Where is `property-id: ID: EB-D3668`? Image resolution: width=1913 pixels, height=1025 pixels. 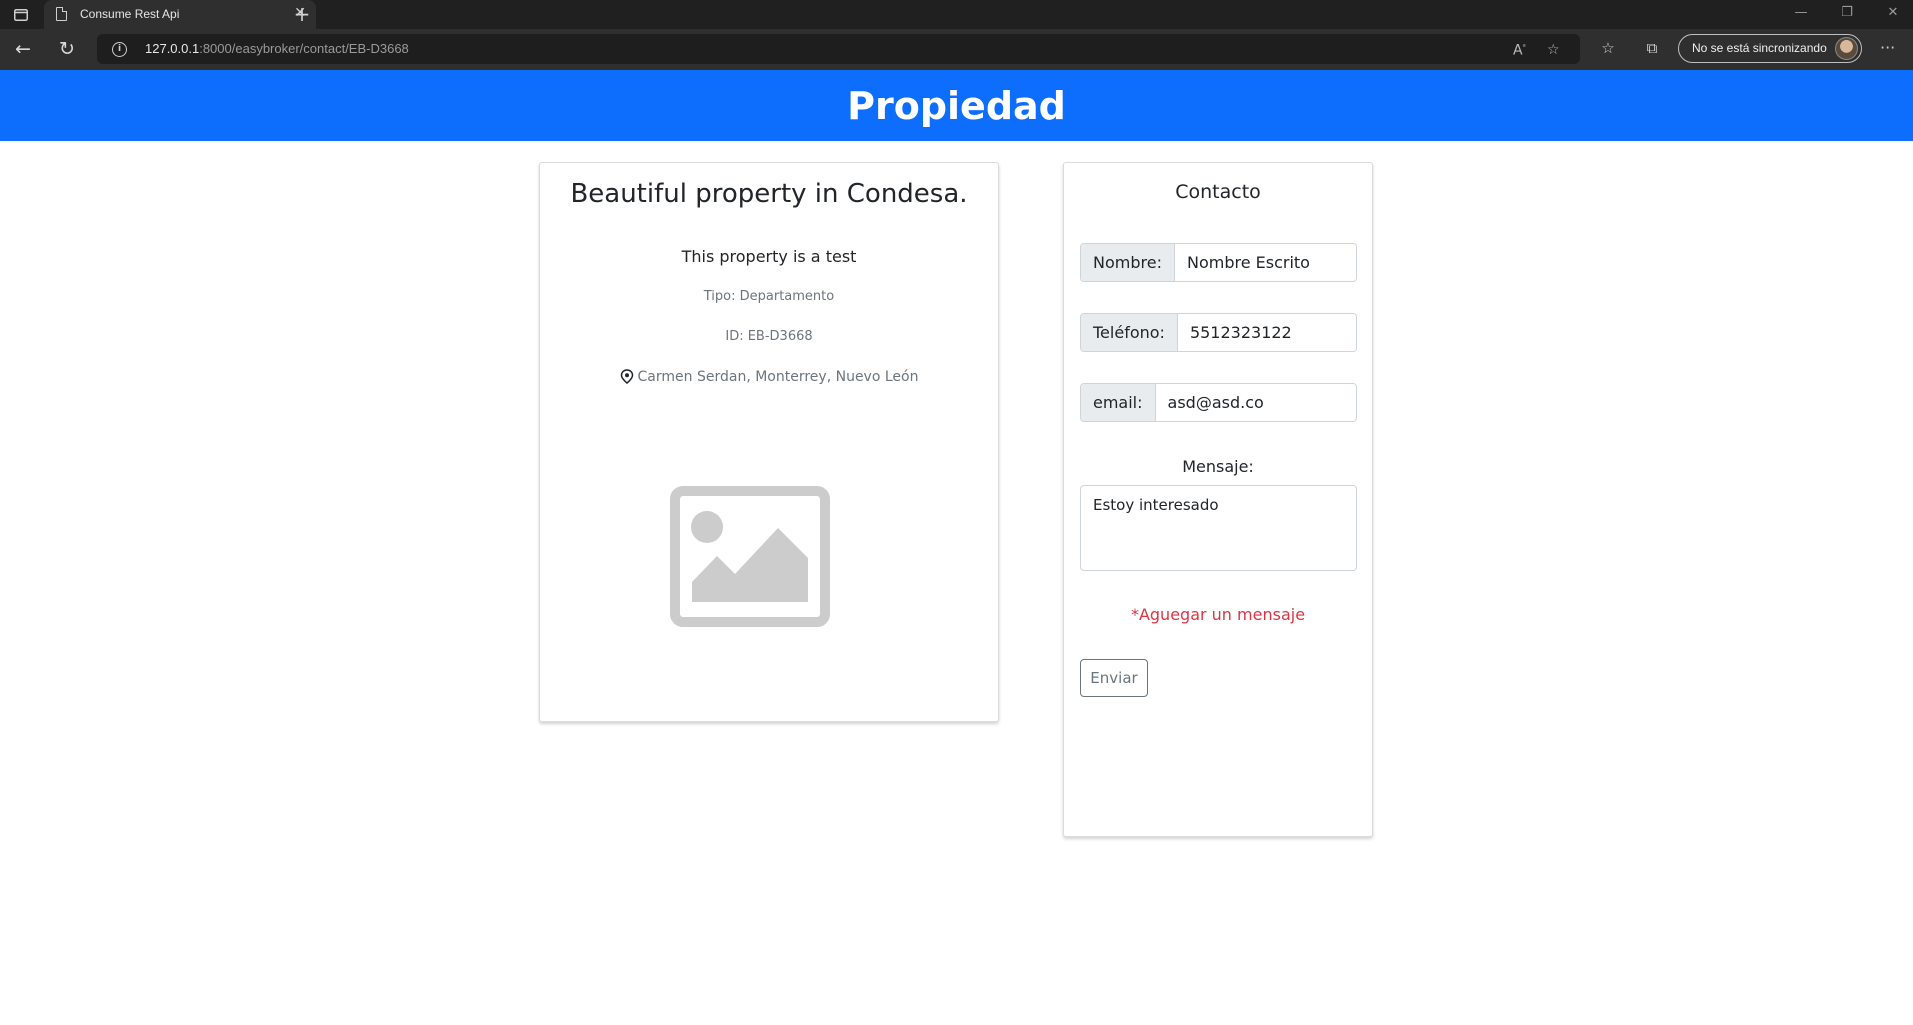 property-id: ID: EB-D3668 is located at coordinates (769, 336).